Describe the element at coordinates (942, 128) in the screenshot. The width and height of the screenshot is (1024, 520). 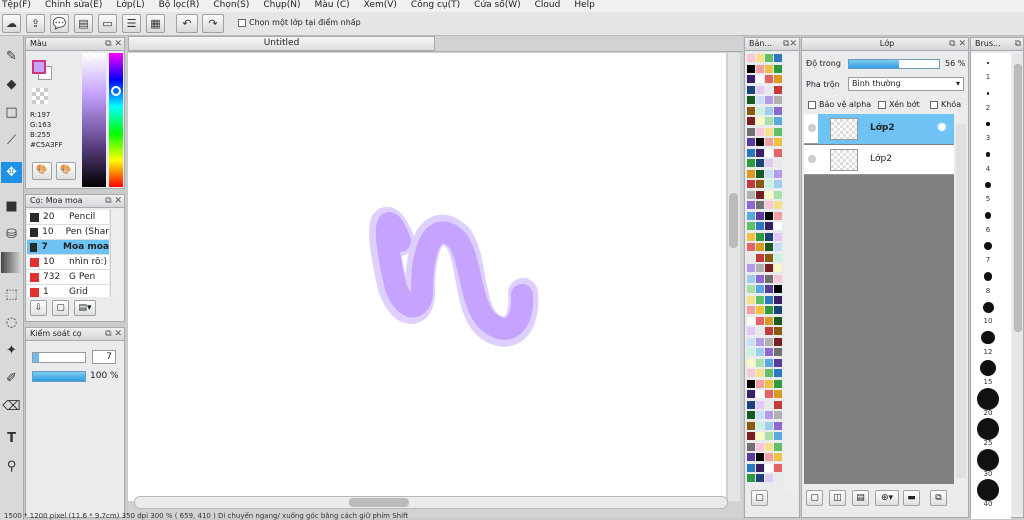
I see `gear-icon: ✹` at that location.